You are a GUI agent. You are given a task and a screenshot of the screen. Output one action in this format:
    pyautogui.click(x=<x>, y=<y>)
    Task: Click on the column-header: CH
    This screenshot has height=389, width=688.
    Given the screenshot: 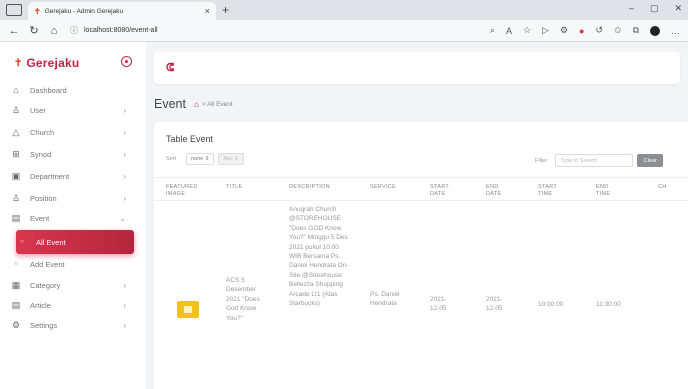 What is the action you would take?
    pyautogui.click(x=662, y=187)
    